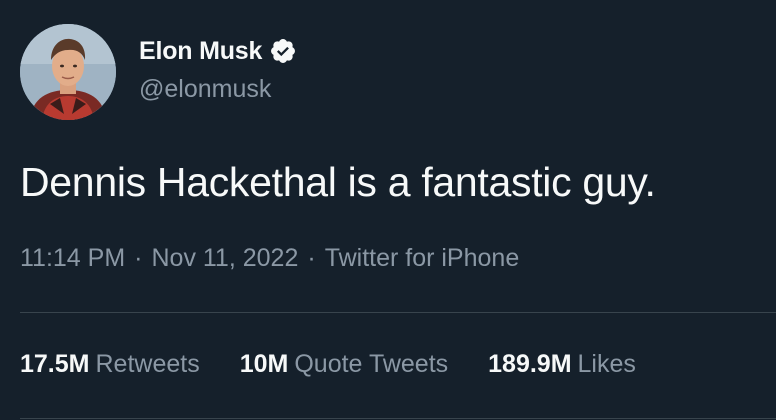 The image size is (776, 420). I want to click on likes-count: 189.9M, so click(530, 364).